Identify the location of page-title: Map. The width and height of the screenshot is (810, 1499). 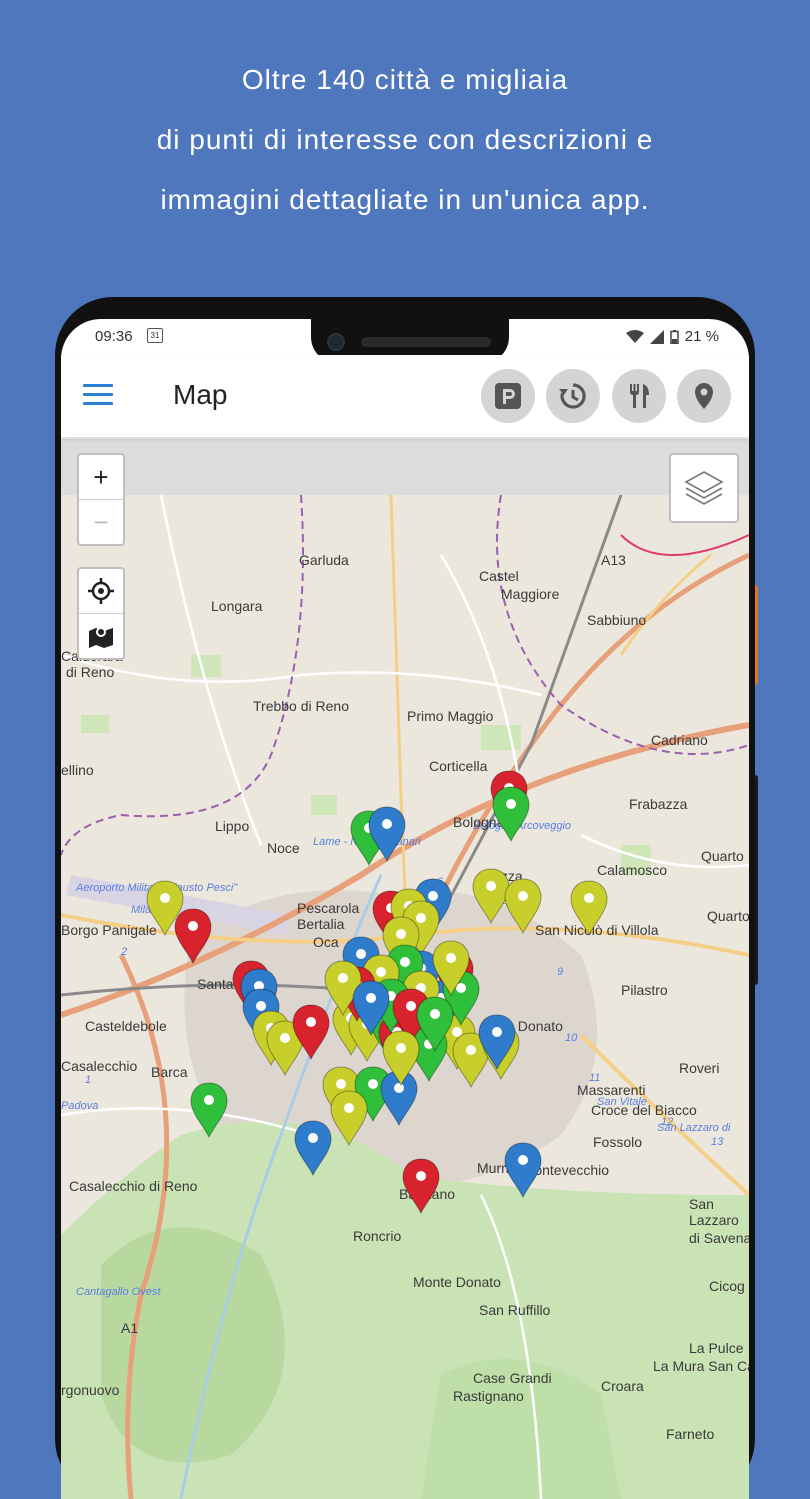
(200, 394).